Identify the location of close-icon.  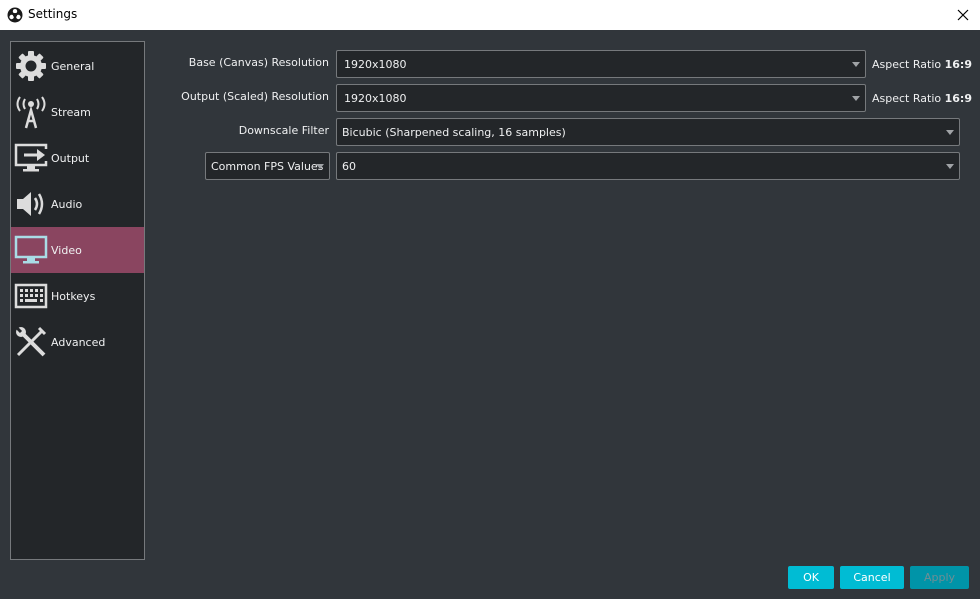
(963, 15).